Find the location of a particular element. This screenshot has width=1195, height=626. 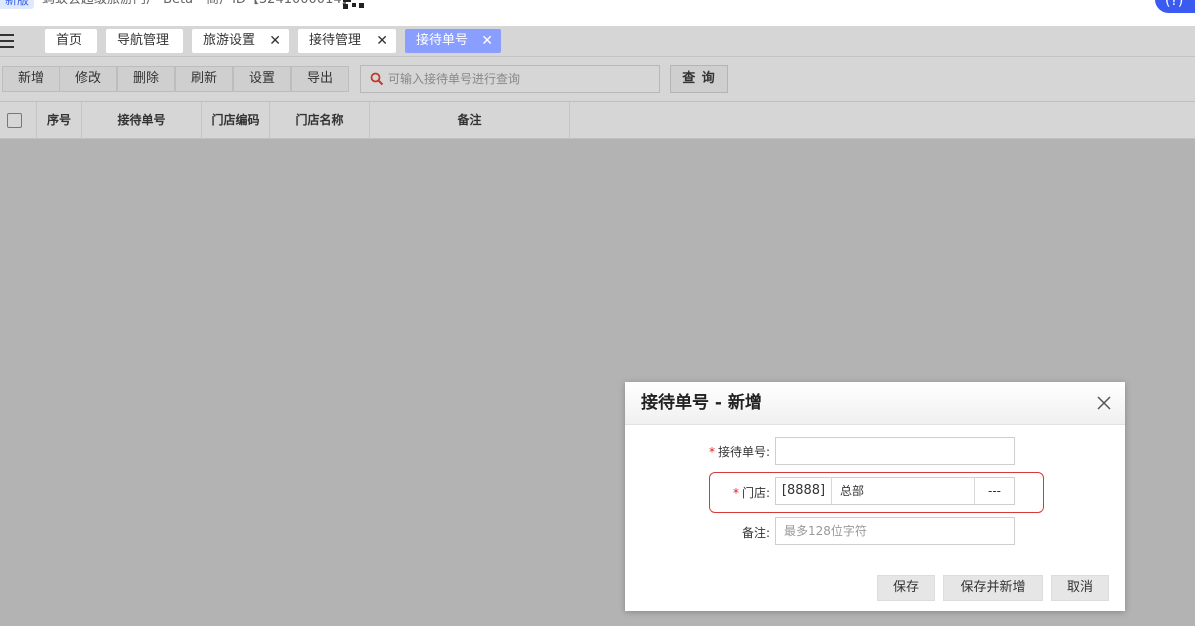

tab-label: 旅游设置 is located at coordinates (229, 40).